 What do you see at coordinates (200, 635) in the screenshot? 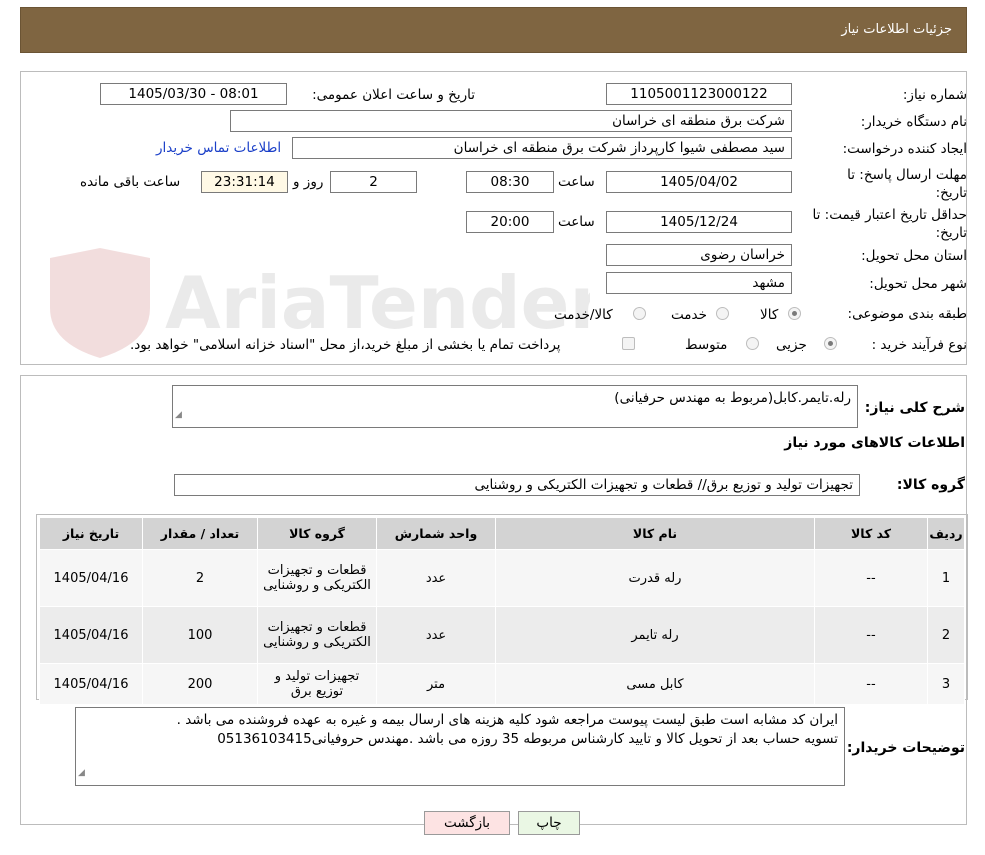
I see `cell-qty: 100` at bounding box center [200, 635].